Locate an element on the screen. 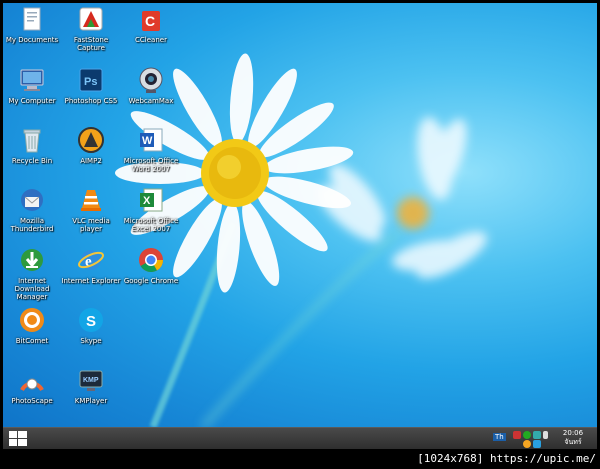 The height and width of the screenshot is (469, 600). desktop-icon-kmplayer: KMP KMPlayer is located at coordinates (91, 385).